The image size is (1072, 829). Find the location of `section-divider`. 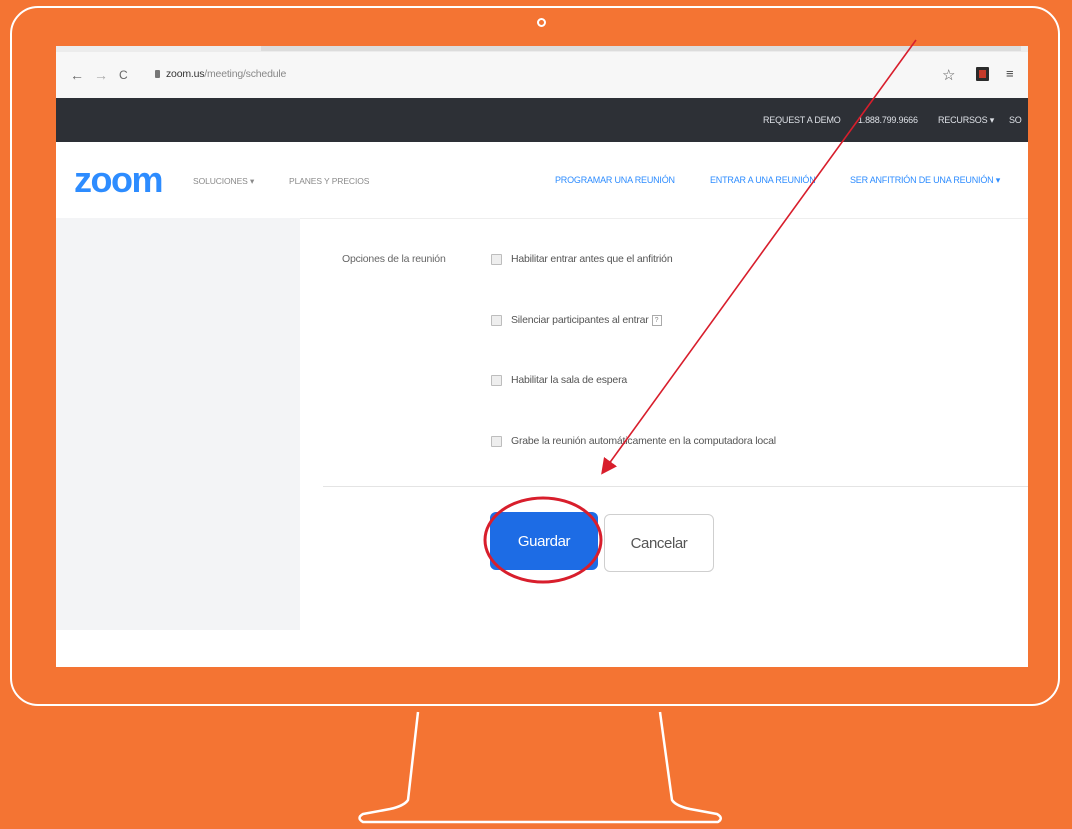

section-divider is located at coordinates (675, 486).